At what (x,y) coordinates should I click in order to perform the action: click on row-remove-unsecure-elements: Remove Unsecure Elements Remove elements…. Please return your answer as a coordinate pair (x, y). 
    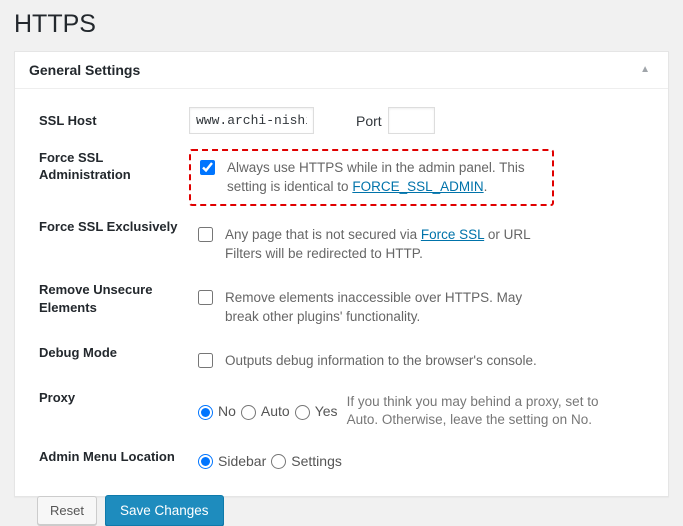
    Looking at the image, I should click on (341, 306).